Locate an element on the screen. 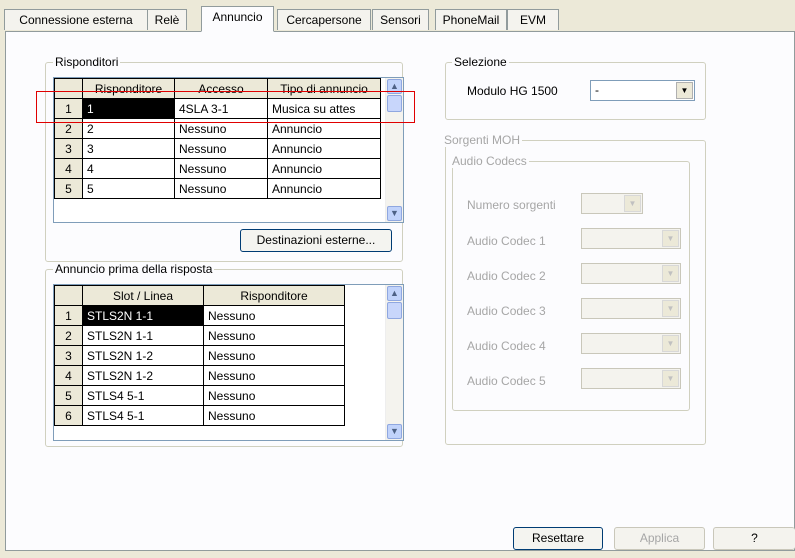 Image resolution: width=795 pixels, height=558 pixels. table-row: 3 STLS2N 1-2 Nessuno is located at coordinates (199, 355).